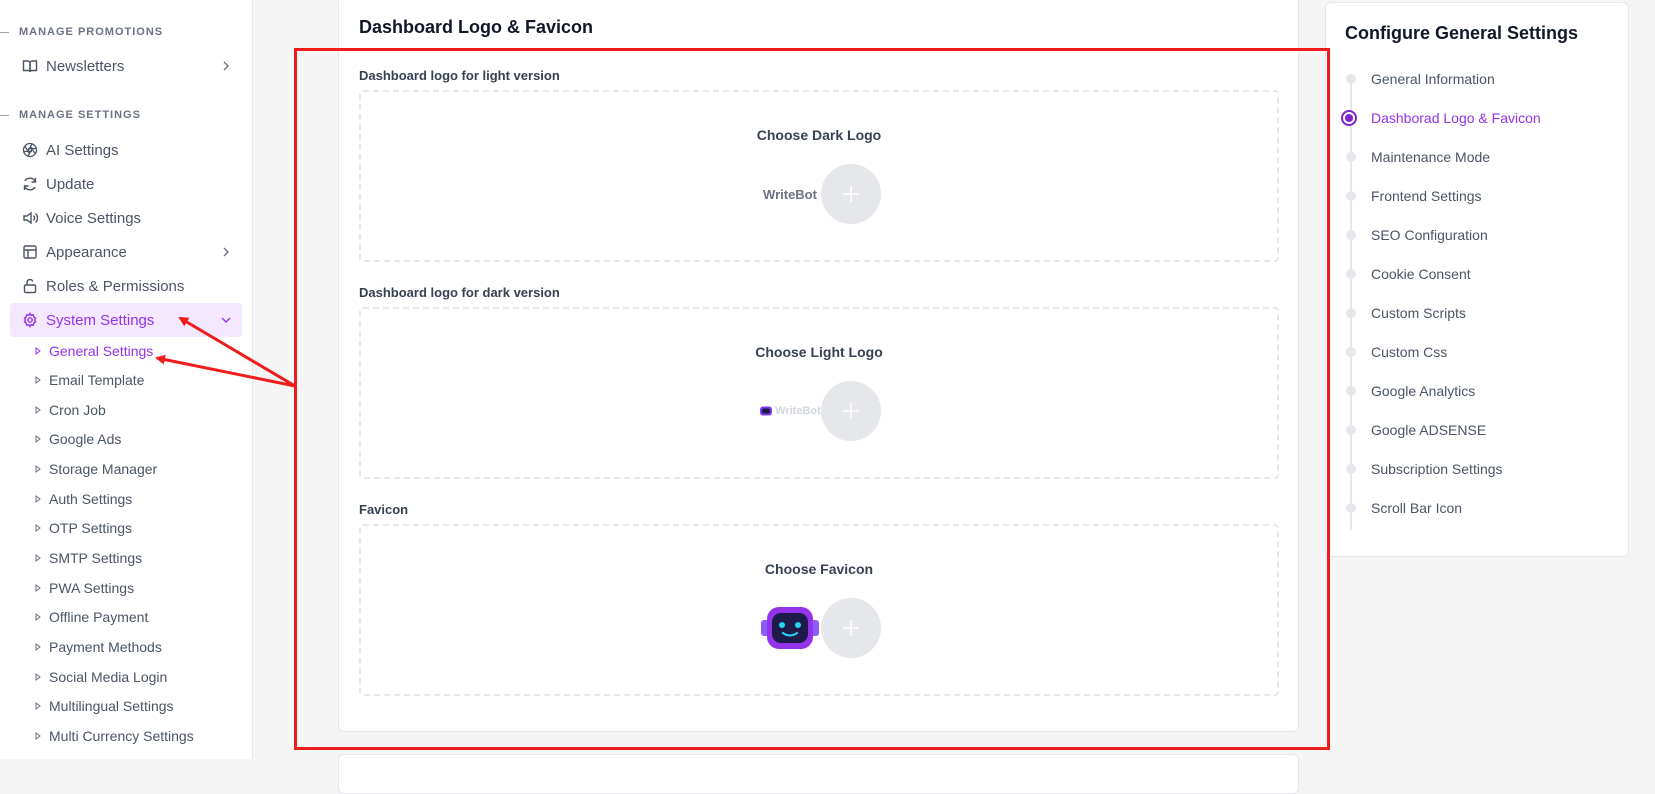 Image resolution: width=1655 pixels, height=794 pixels. Describe the element at coordinates (1421, 274) in the screenshot. I see `step-link-cookie-consent: Cookie Consent` at that location.